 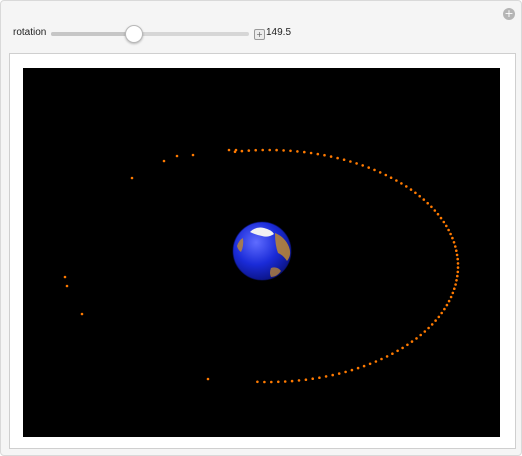 I want to click on rotation-slider-thumb, so click(x=134, y=34).